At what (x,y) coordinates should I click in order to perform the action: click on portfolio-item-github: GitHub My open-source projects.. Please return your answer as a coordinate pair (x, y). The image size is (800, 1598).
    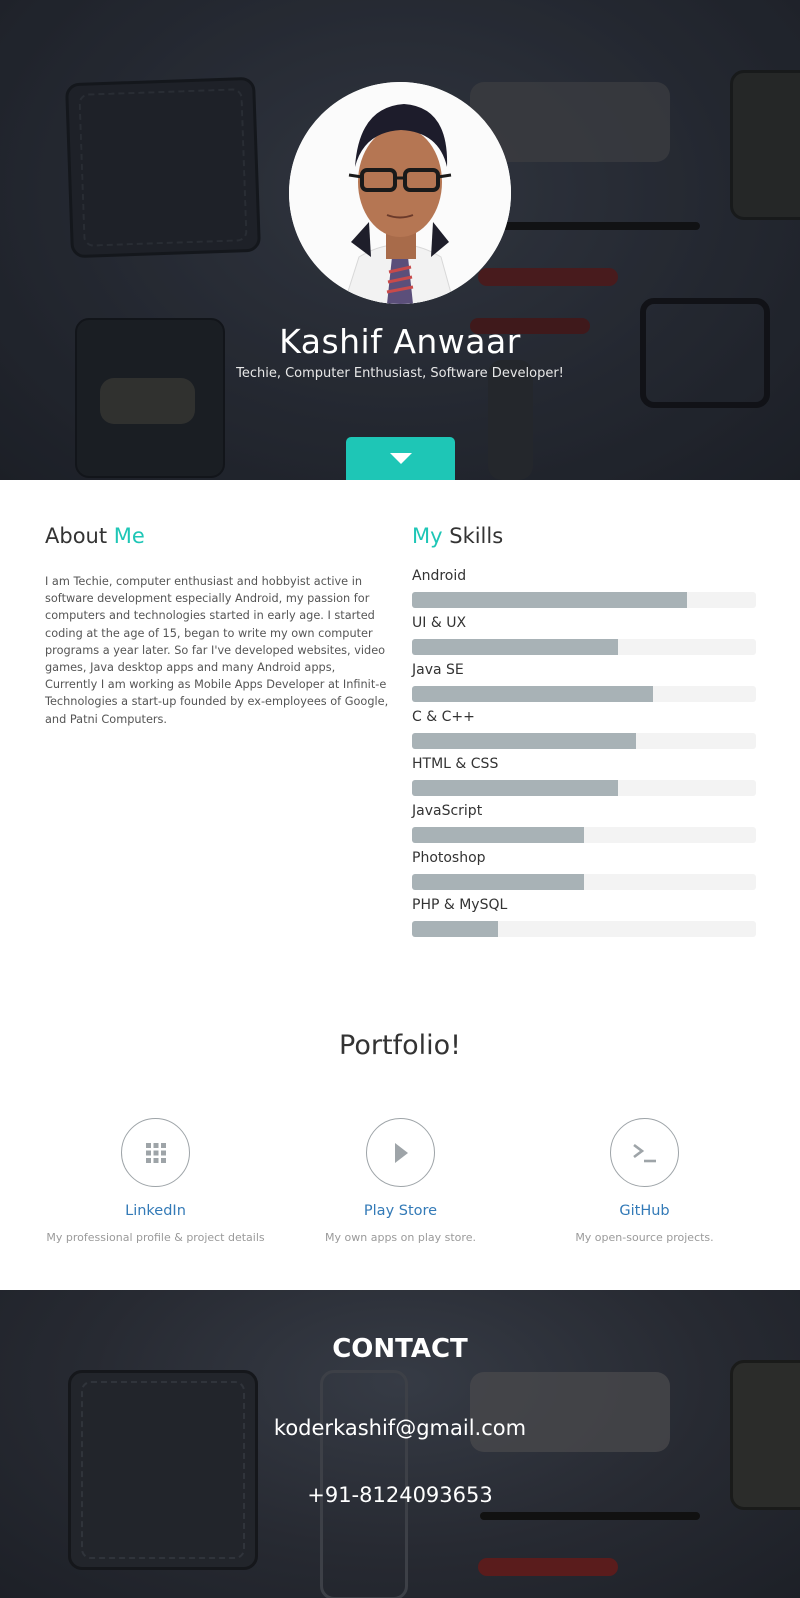
    Looking at the image, I should click on (644, 1181).